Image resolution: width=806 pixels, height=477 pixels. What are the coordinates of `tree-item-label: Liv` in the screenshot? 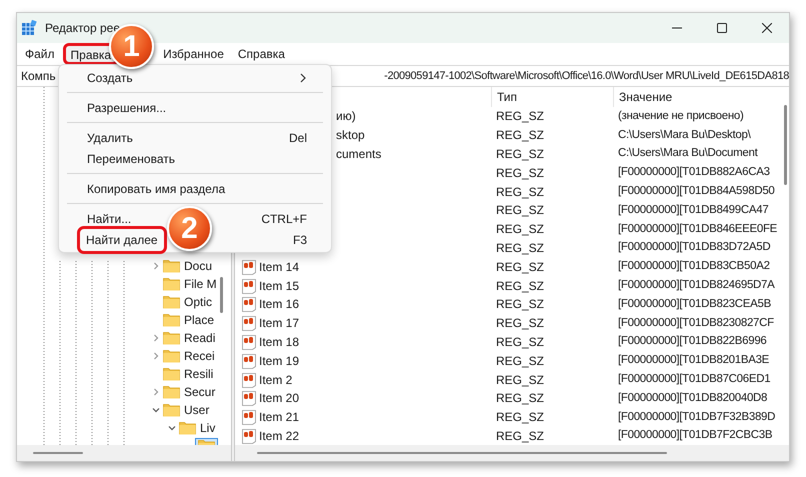 It's located at (208, 428).